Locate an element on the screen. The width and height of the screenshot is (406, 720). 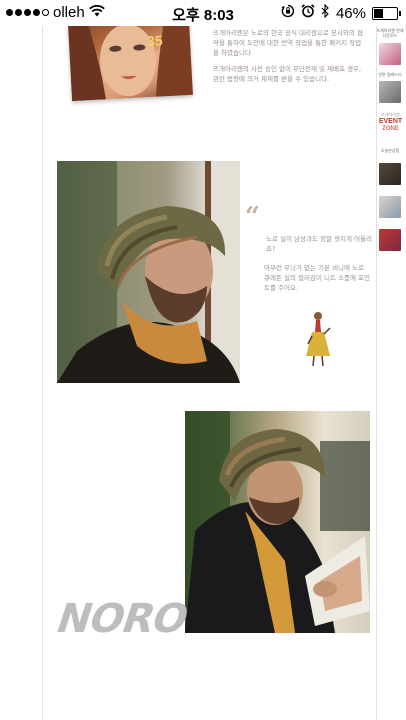
quote-mark: “ is located at coordinates (252, 217).